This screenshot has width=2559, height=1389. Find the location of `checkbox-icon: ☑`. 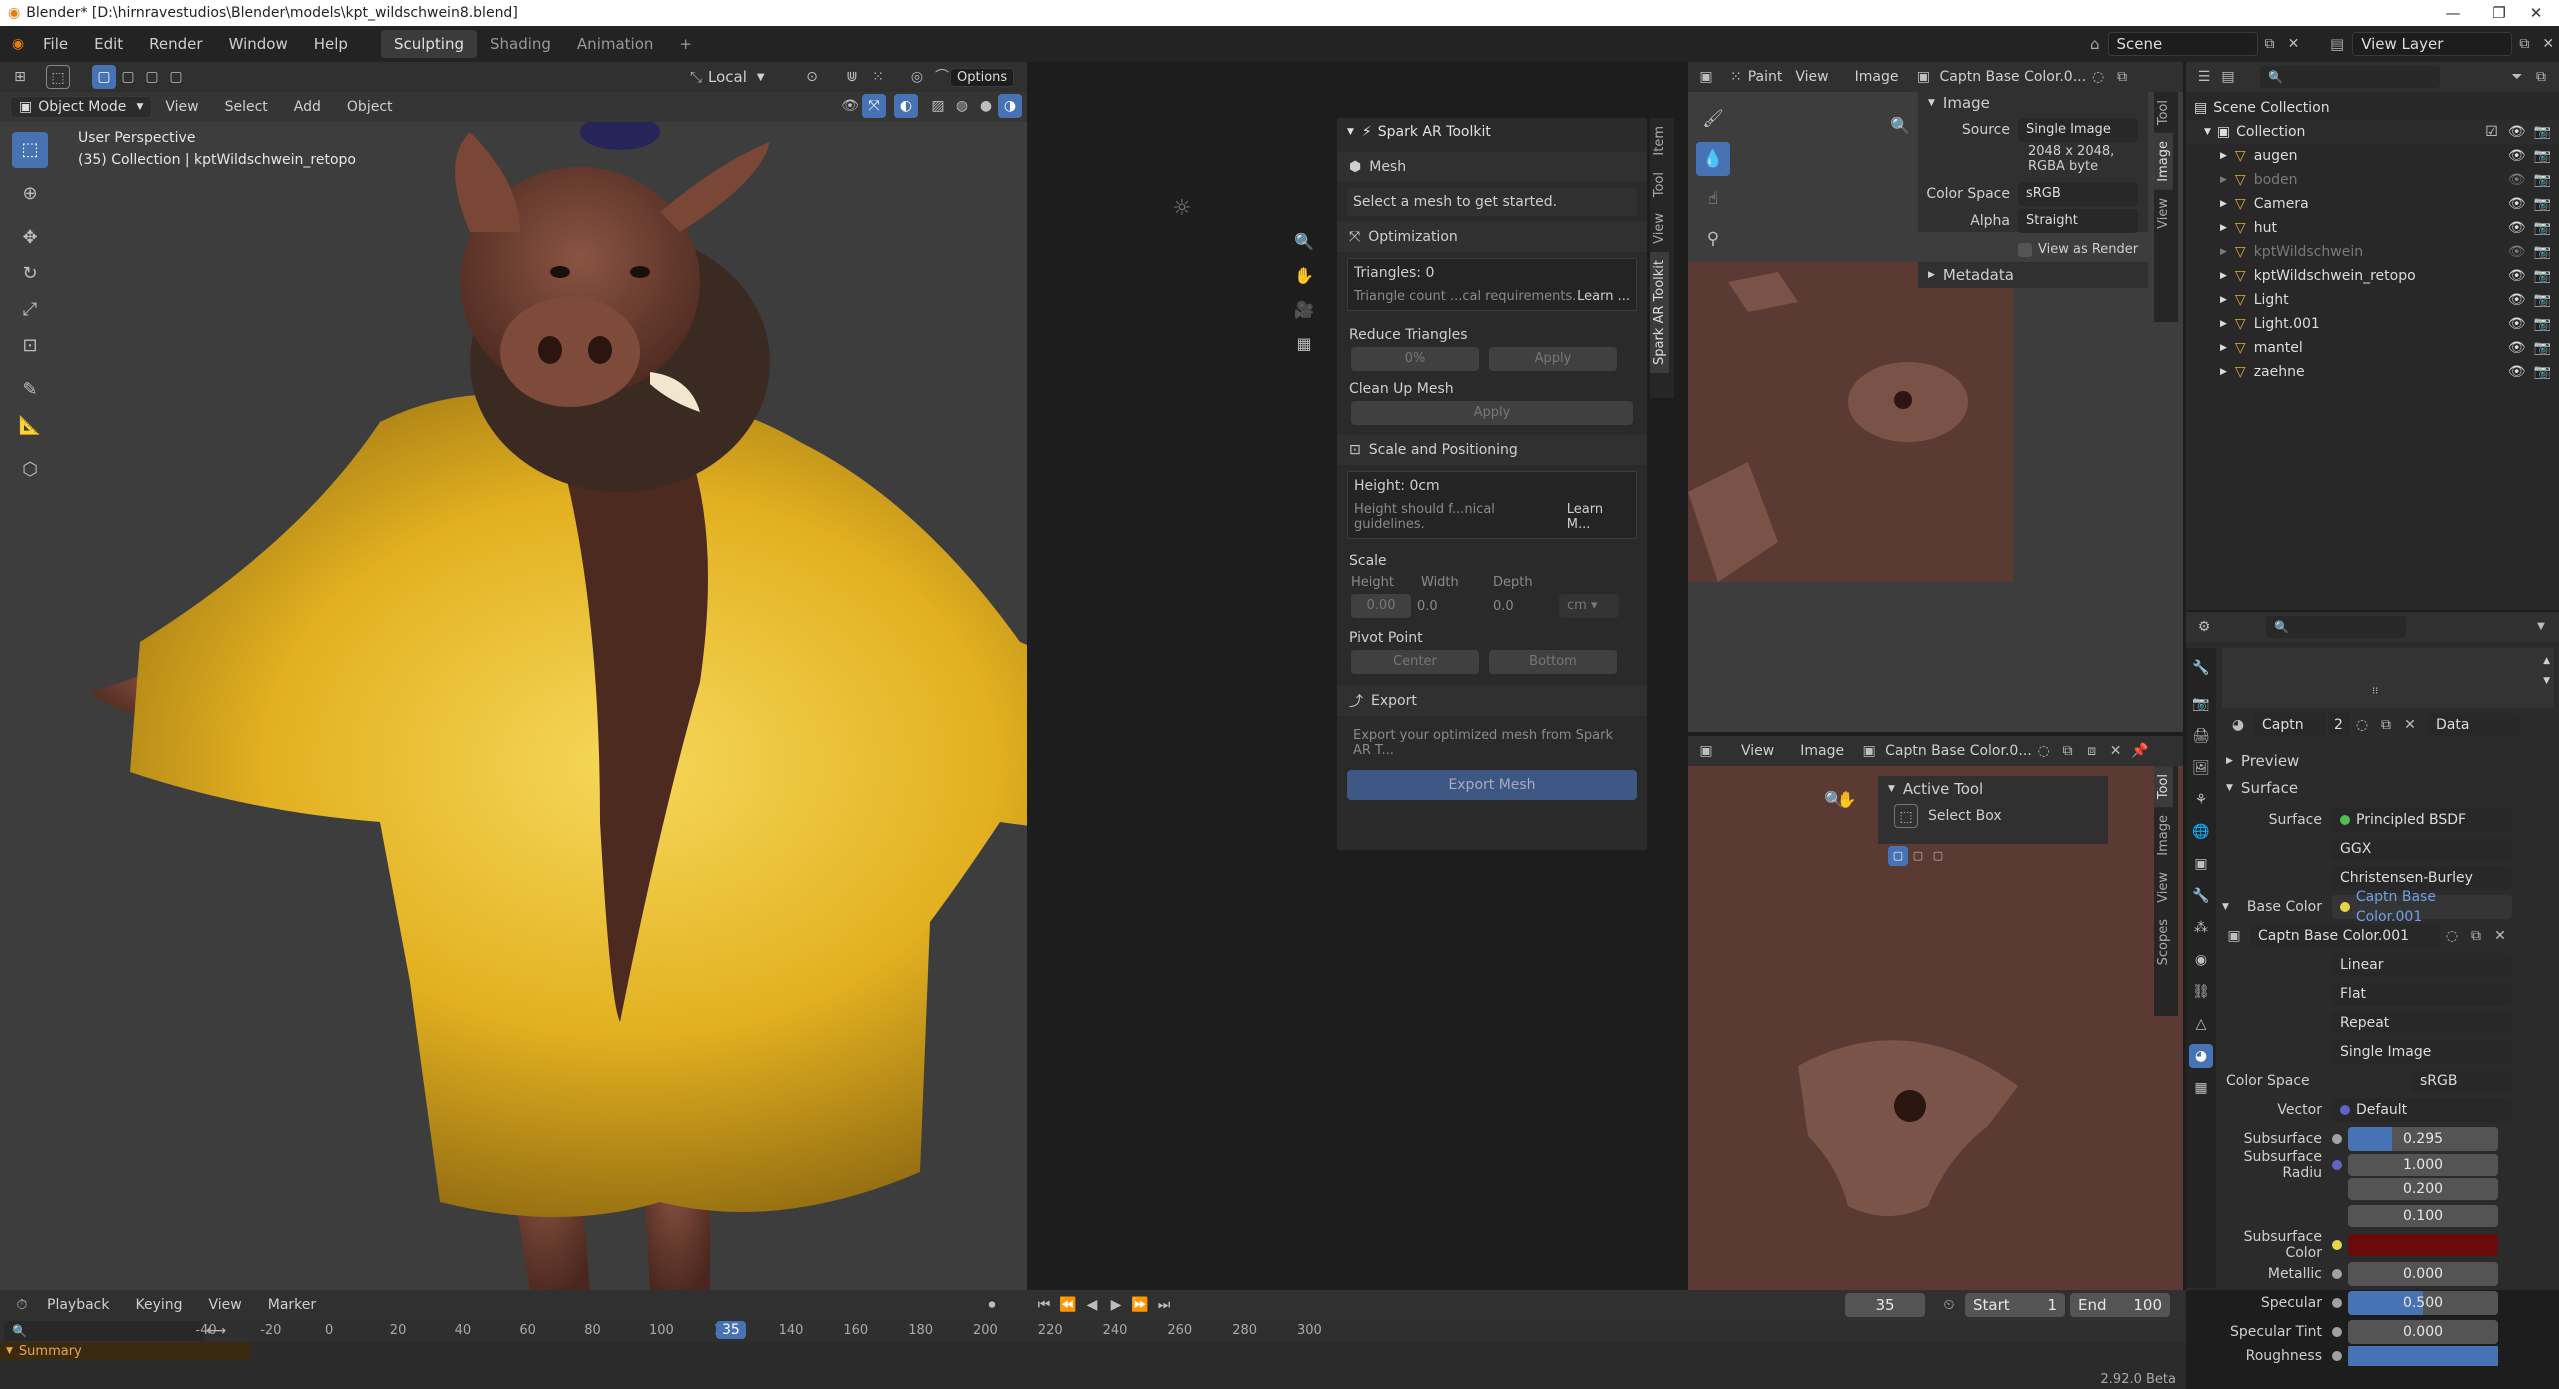

checkbox-icon: ☑ is located at coordinates (2491, 132).